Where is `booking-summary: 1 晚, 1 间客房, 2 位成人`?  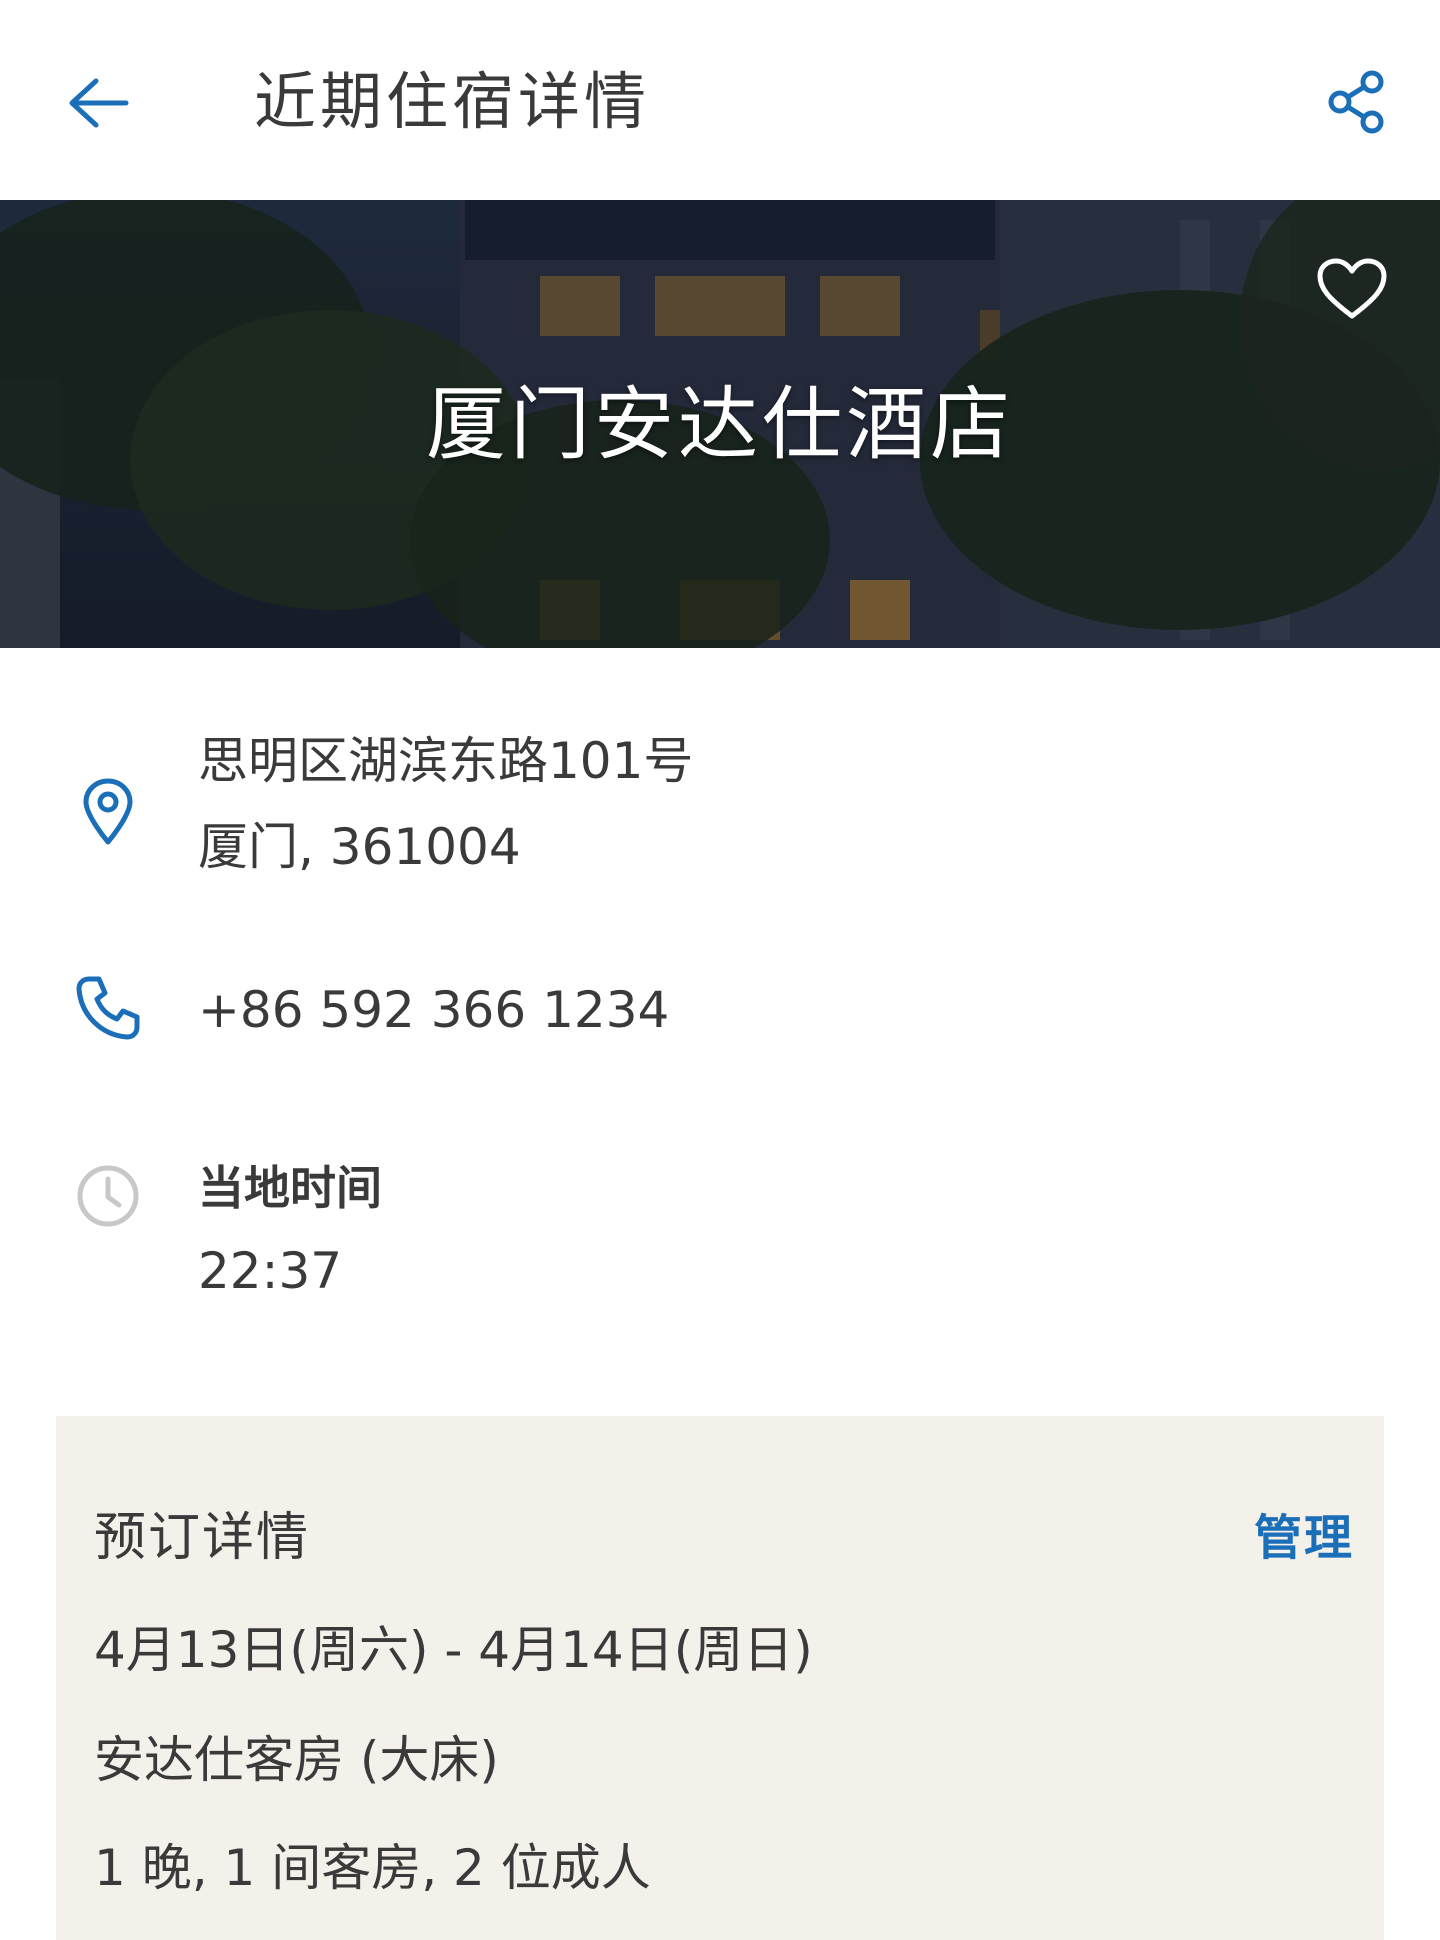 booking-summary: 1 晚, 1 间客房, 2 位成人 is located at coordinates (372, 1868).